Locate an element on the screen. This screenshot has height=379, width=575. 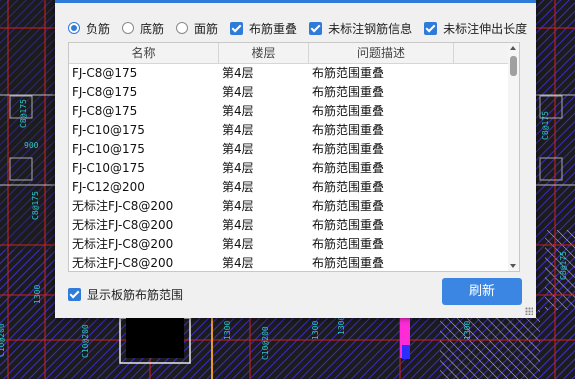
show-range-option: 显示板筋布筋范围 is located at coordinates (125, 294).